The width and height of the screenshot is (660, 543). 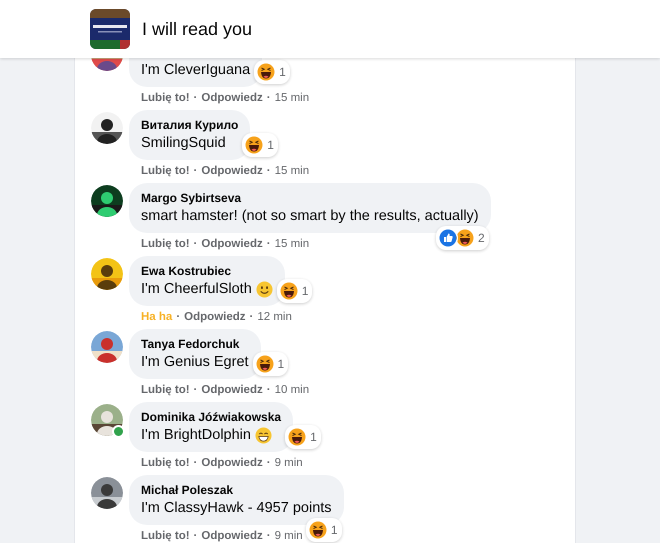 What do you see at coordinates (195, 344) in the screenshot?
I see `author-name: Tanya Fedorchuk` at bounding box center [195, 344].